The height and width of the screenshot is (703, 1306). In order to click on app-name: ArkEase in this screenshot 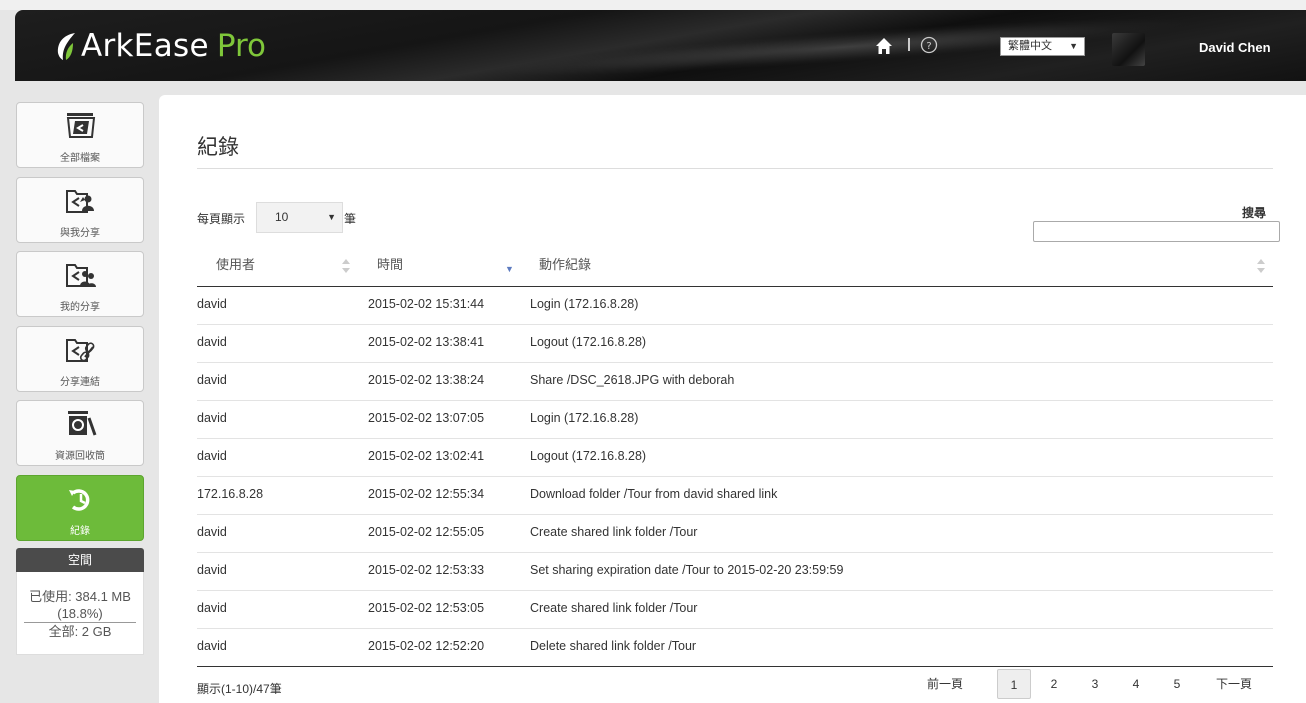, I will do `click(145, 46)`.